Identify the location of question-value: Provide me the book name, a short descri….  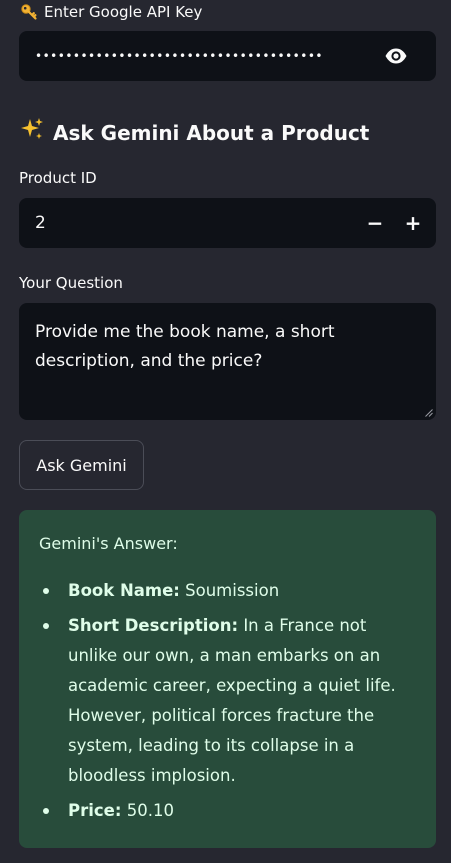
(200, 347).